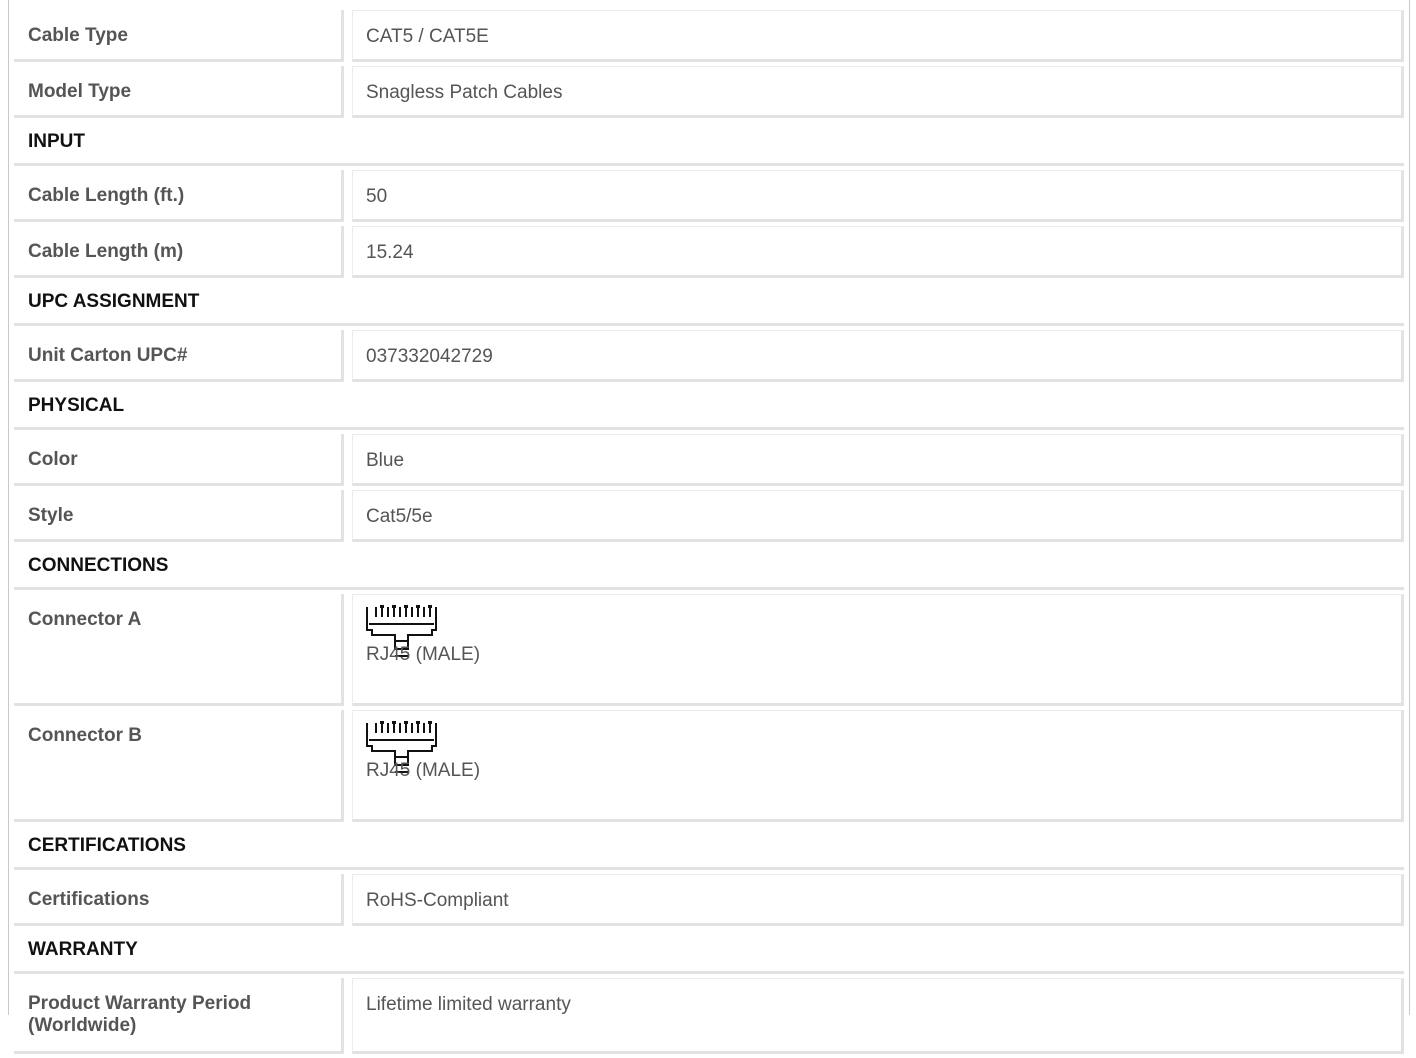 This screenshot has width=1416, height=1058. I want to click on spec-label: Connector B, so click(179, 766).